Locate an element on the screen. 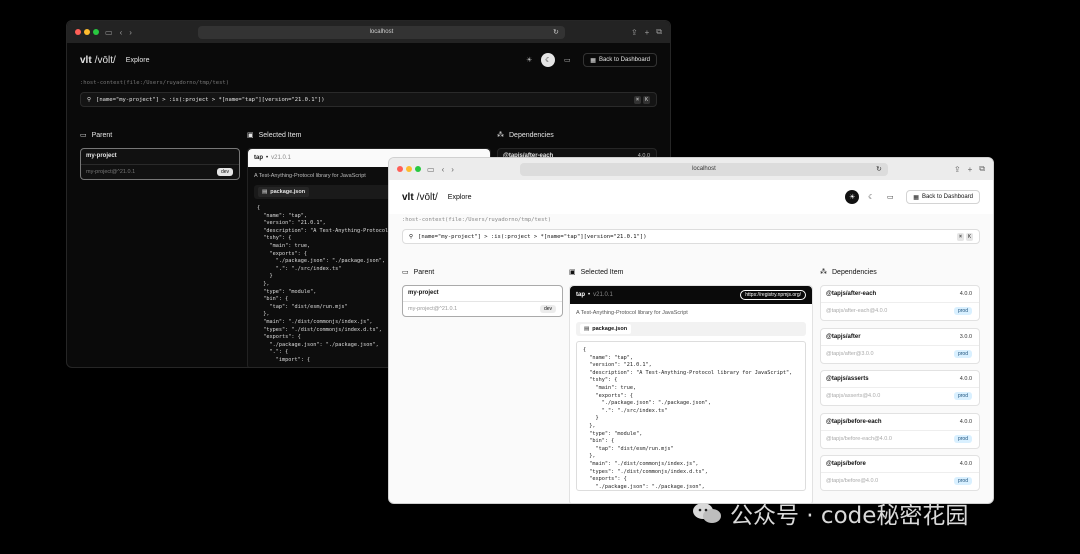  title-bar: ▭ ‹ › localhost ↻ ⇪ + ⧉ is located at coordinates (368, 32).